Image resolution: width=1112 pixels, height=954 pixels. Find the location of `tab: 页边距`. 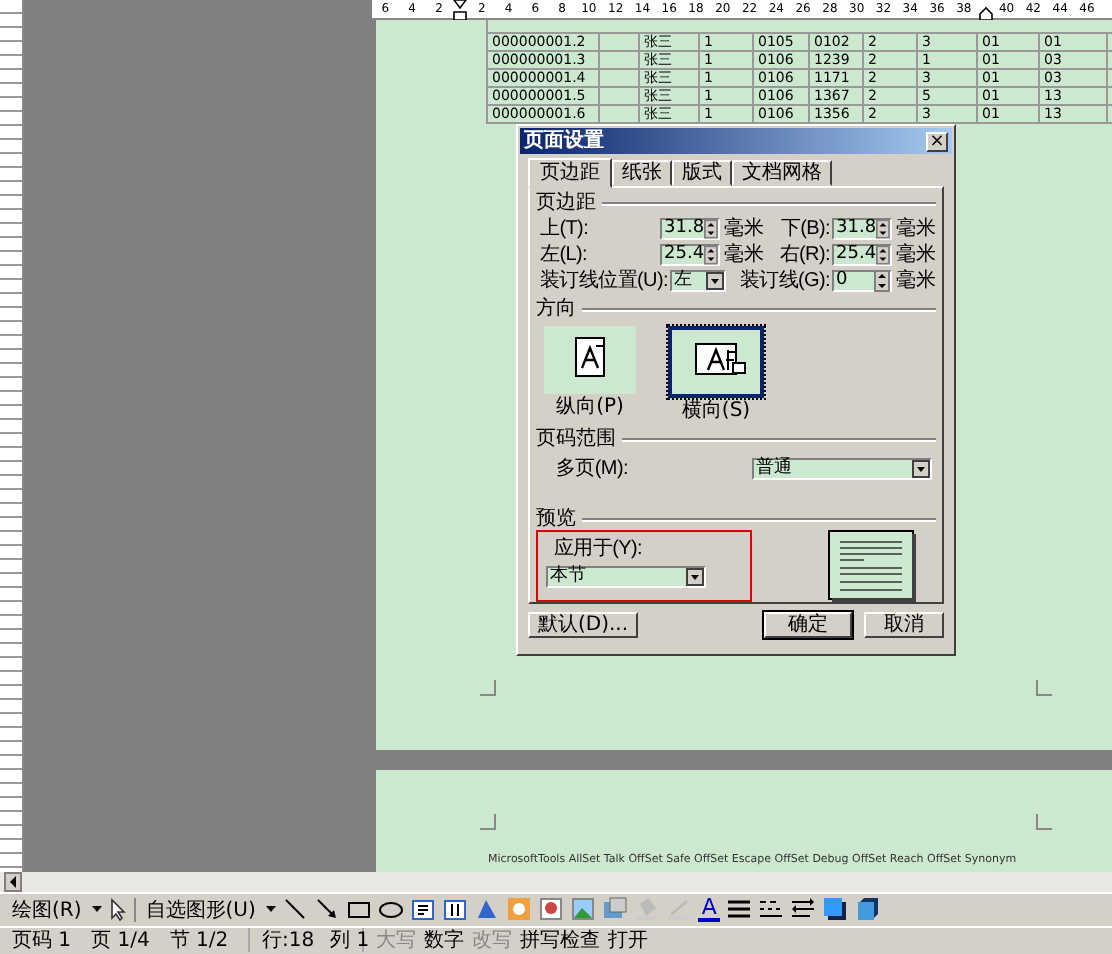

tab: 页边距 is located at coordinates (570, 173).